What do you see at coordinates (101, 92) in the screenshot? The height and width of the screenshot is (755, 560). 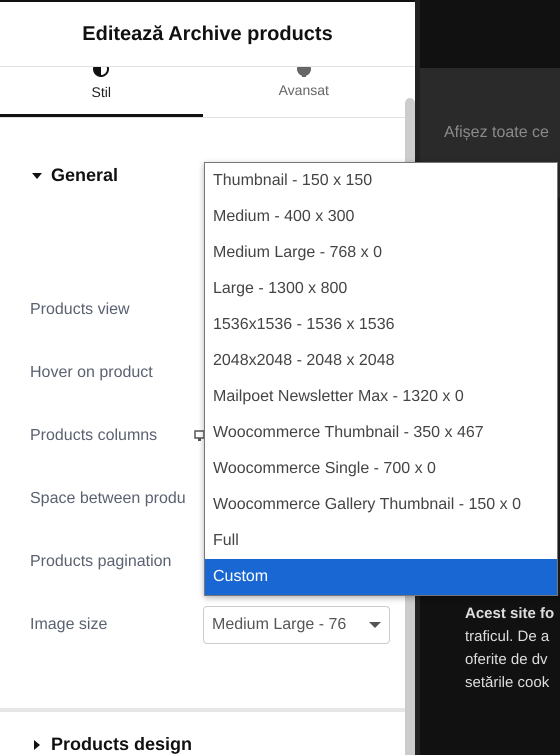 I see `tab: Stil` at bounding box center [101, 92].